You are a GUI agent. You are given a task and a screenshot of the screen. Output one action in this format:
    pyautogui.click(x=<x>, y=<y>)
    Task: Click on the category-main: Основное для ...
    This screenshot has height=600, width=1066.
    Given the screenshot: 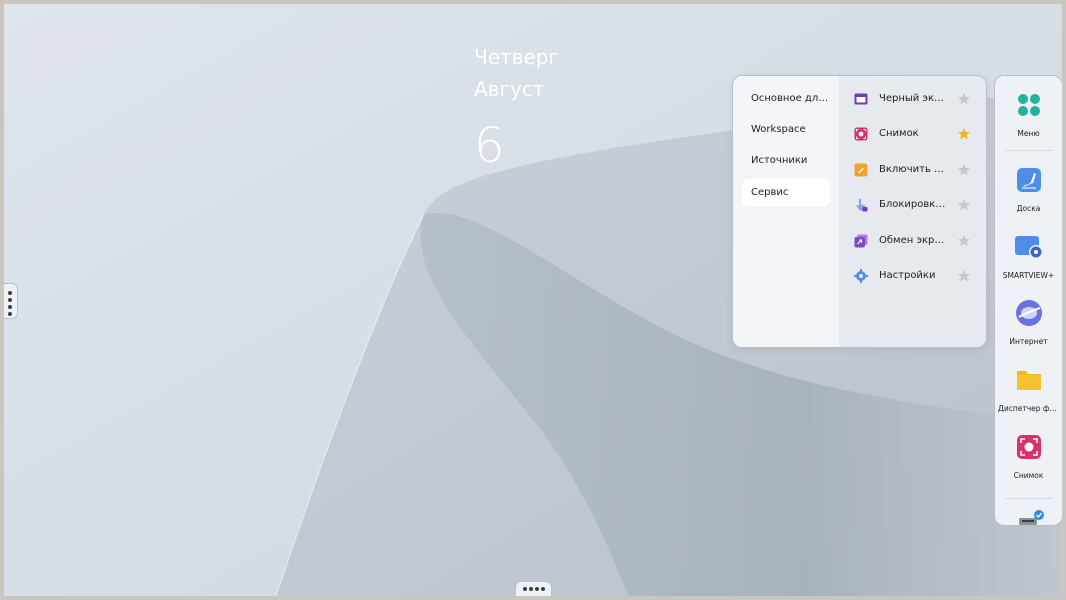 What is the action you would take?
    pyautogui.click(x=786, y=98)
    